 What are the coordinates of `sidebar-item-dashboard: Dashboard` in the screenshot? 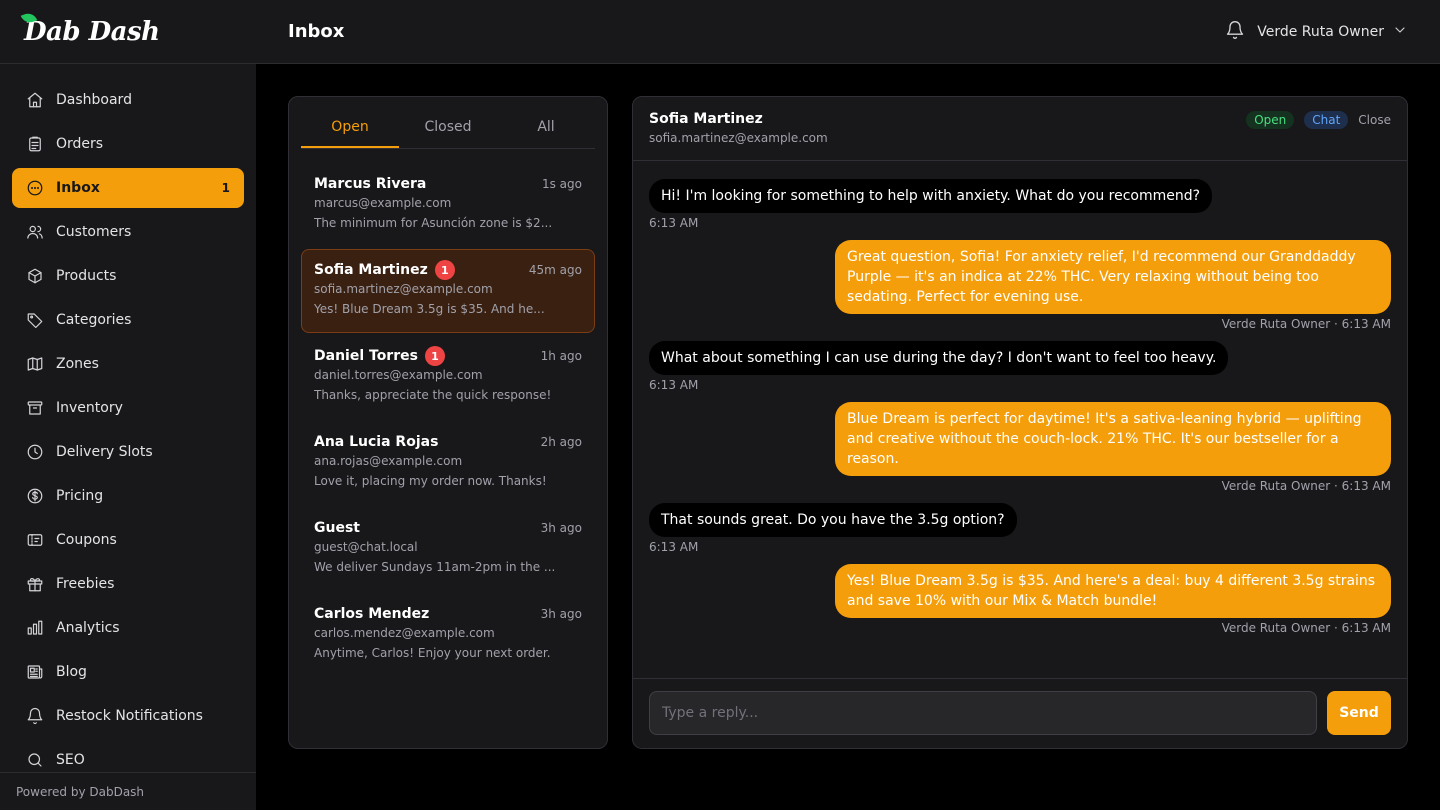 It's located at (128, 100).